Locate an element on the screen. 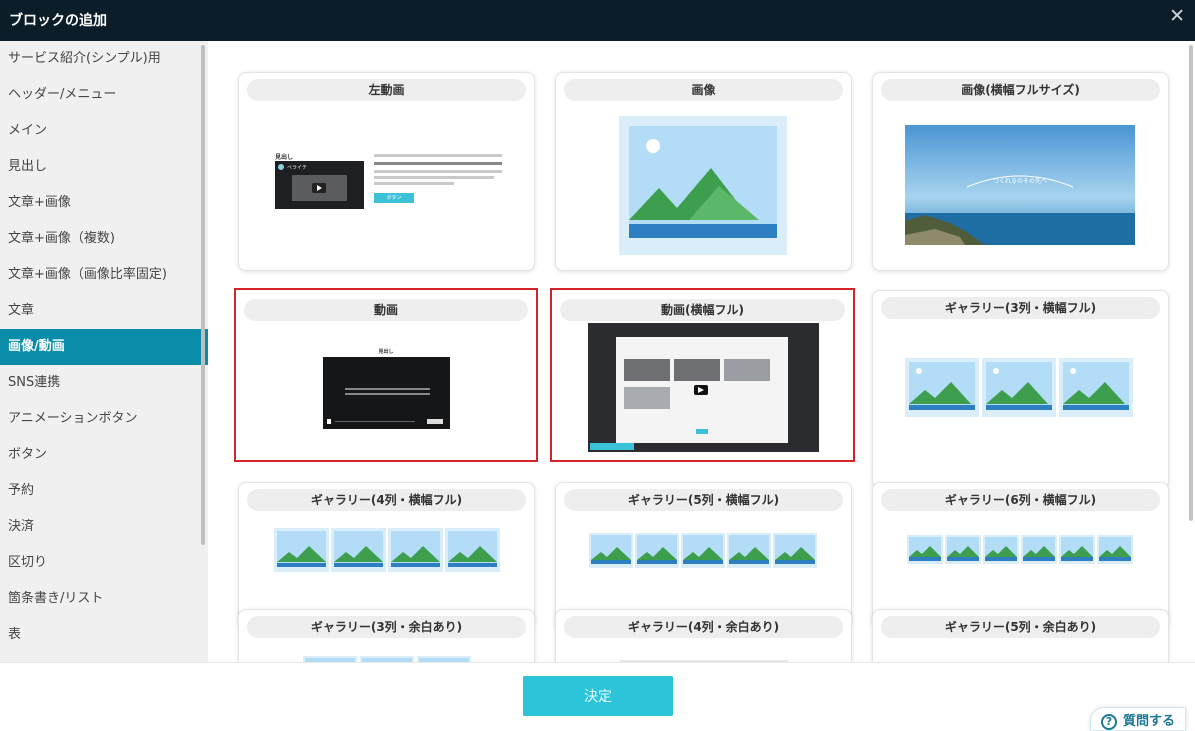  card-thumbnail: 見出し ペライチ ボタン is located at coordinates (389, 188).